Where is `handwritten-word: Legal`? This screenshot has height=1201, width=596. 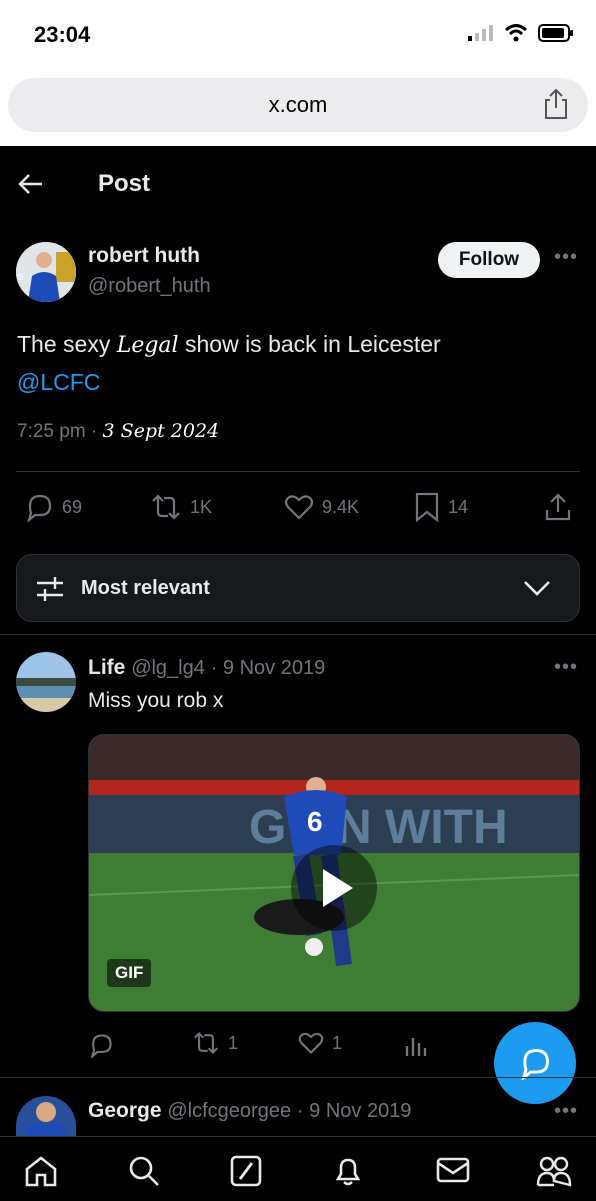
handwritten-word: Legal is located at coordinates (147, 345).